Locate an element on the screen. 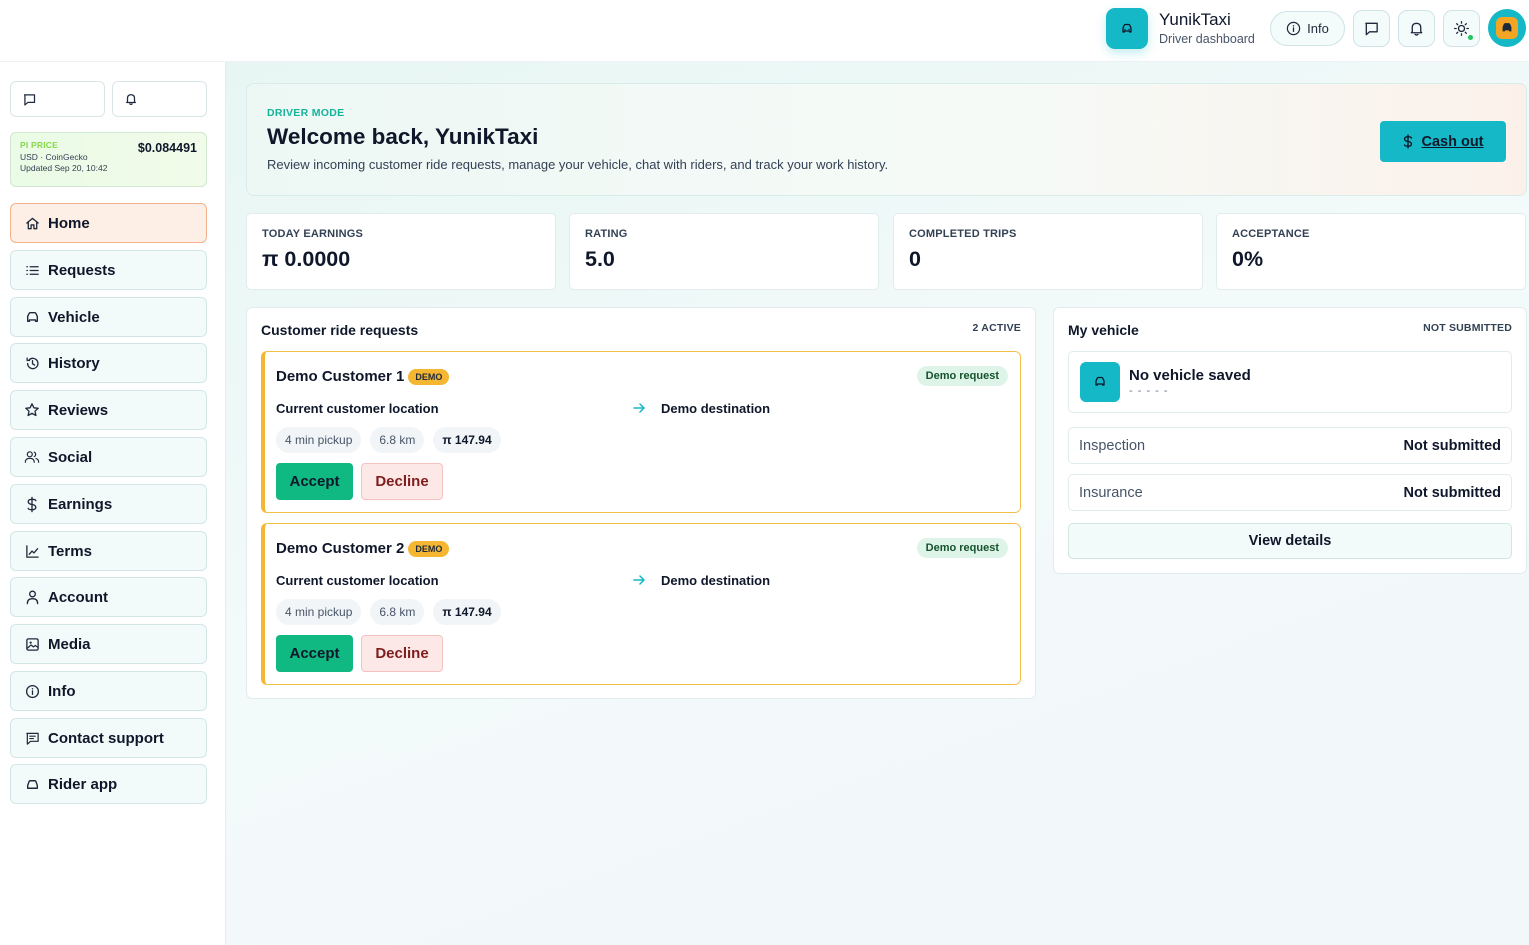 The width and height of the screenshot is (1529, 945). demo-badge: DEMO is located at coordinates (429, 548).